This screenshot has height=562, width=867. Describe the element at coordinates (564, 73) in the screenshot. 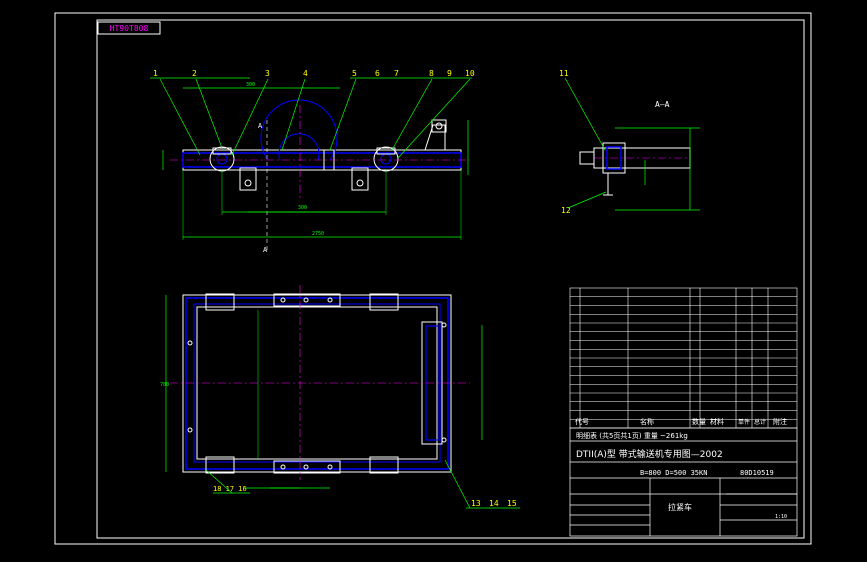

I see `svg-text: 11` at that location.